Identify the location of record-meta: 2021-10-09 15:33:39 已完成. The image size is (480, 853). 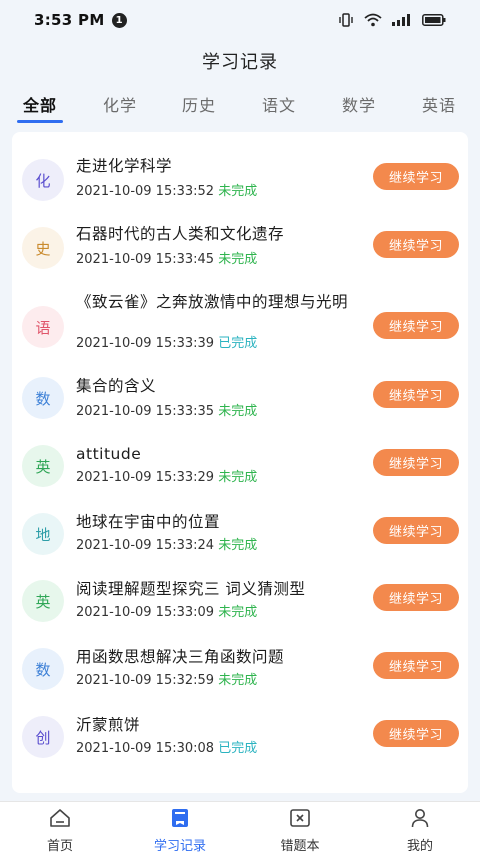
(166, 341).